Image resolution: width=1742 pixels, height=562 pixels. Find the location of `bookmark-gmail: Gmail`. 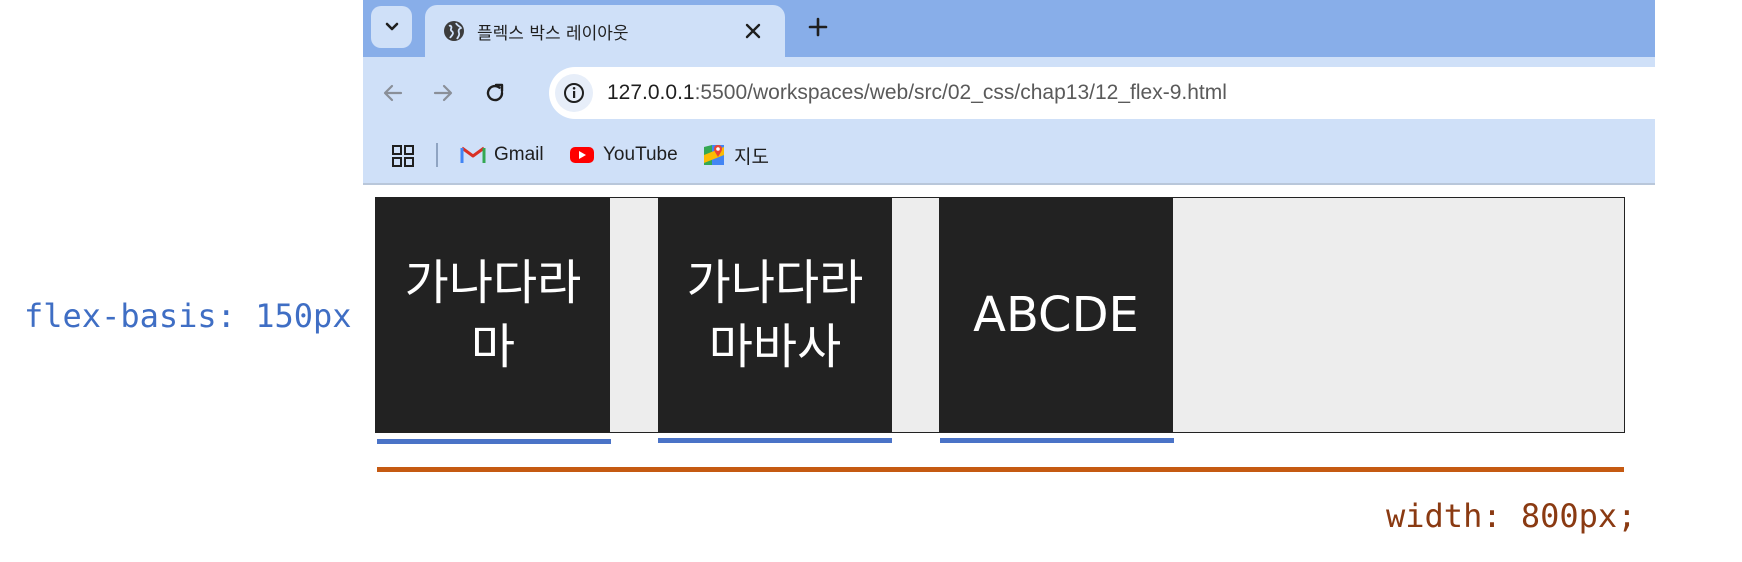

bookmark-gmail: Gmail is located at coordinates (502, 155).